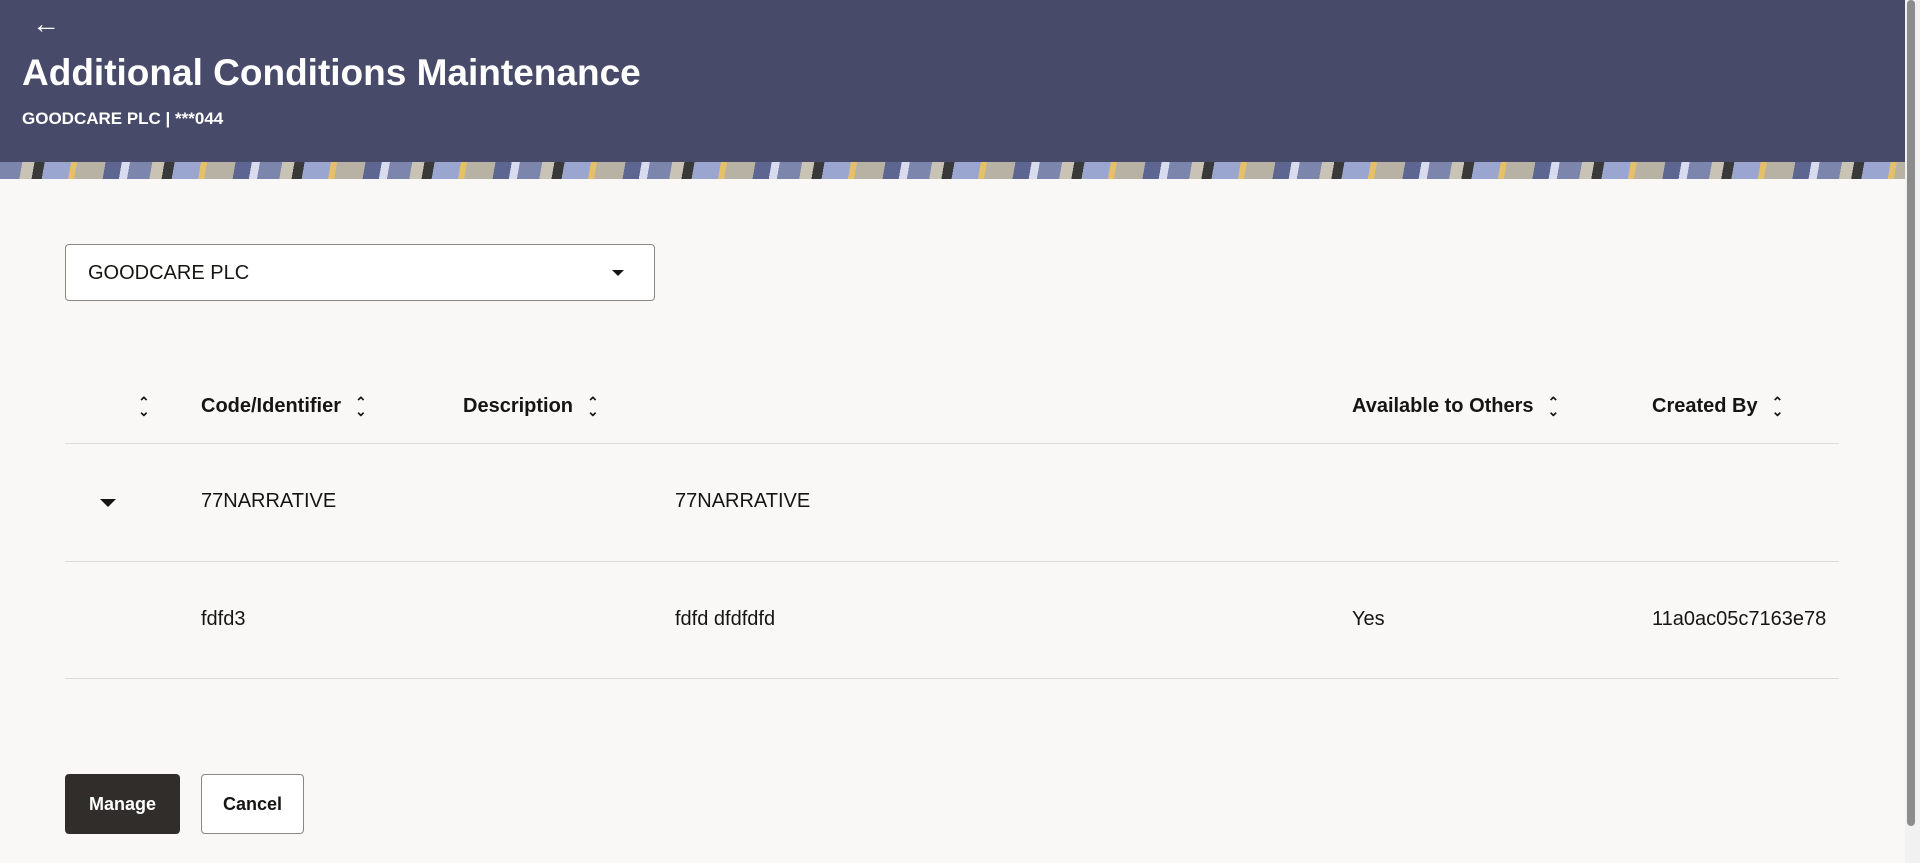 The width and height of the screenshot is (1920, 863). Describe the element at coordinates (46, 24) in the screenshot. I see `arrow-left-icon: ←` at that location.